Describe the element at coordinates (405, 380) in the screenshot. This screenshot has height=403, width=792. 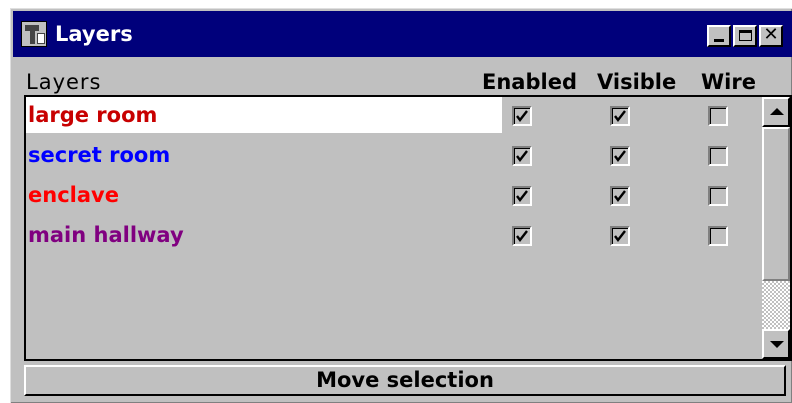
I see `move-selection-button: Move selection` at that location.